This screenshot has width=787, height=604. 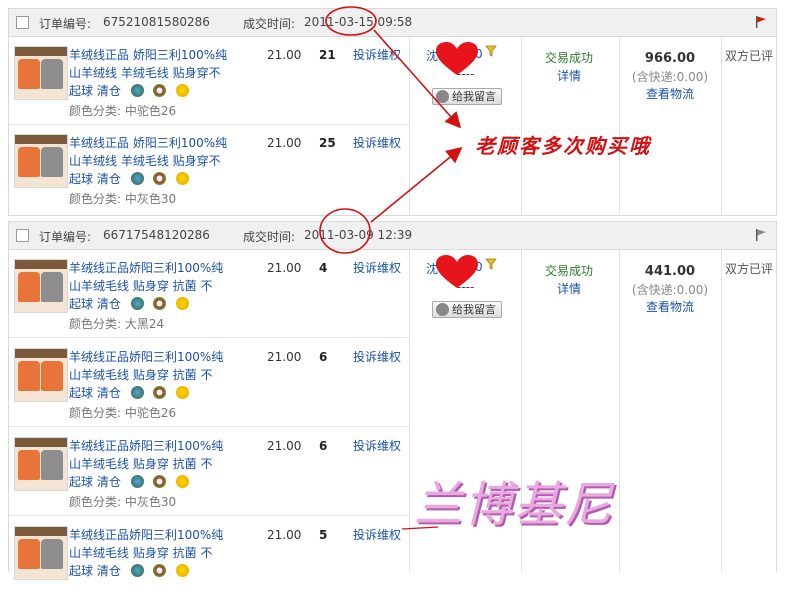 What do you see at coordinates (417, 79) in the screenshot?
I see `arrow-down` at bounding box center [417, 79].